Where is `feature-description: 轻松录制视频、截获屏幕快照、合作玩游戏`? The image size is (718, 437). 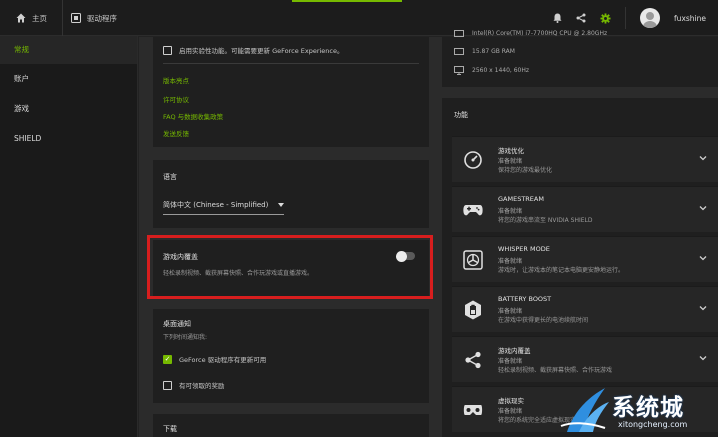 feature-description: 轻松录制视频、截获屏幕快照、合作玩游戏 is located at coordinates (555, 370).